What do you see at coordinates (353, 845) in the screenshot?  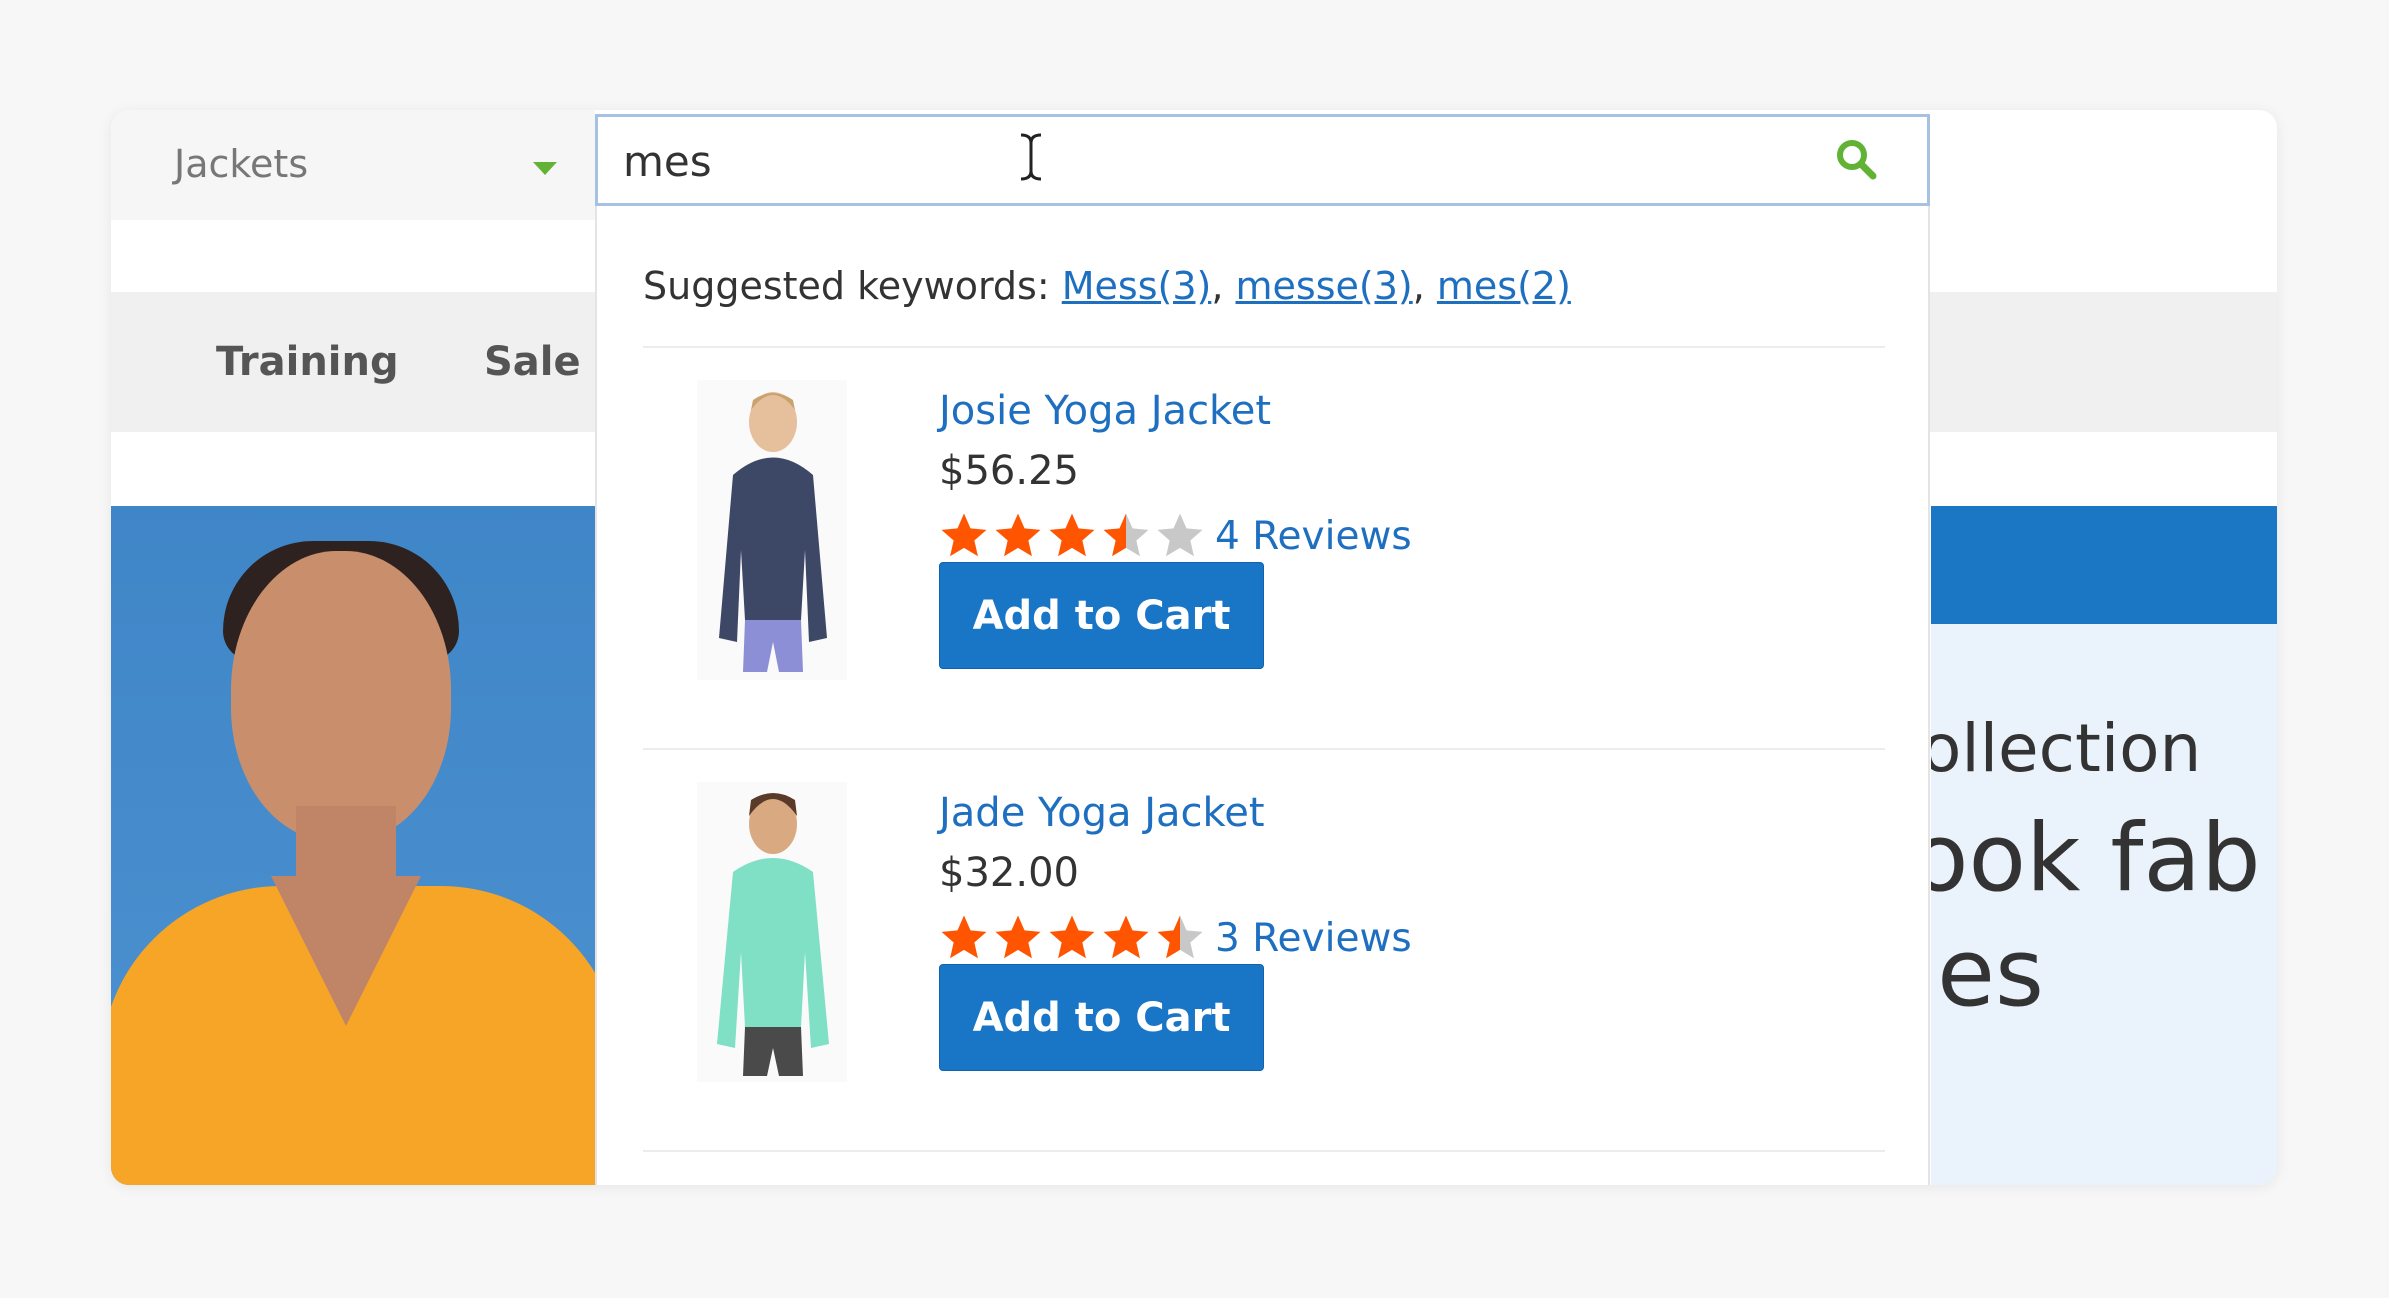 I see `hero-banner-image` at bounding box center [353, 845].